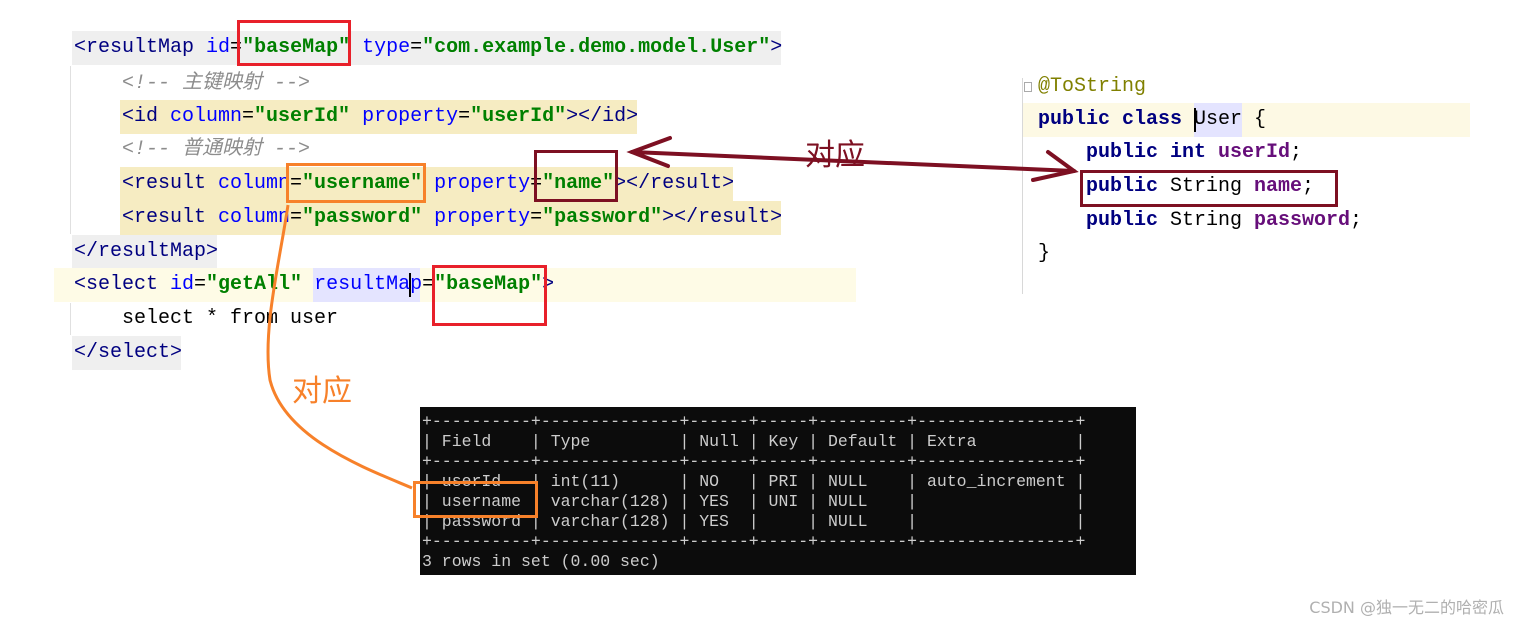 This screenshot has height=626, width=1522. Describe the element at coordinates (1218, 119) in the screenshot. I see `code-token: User` at that location.